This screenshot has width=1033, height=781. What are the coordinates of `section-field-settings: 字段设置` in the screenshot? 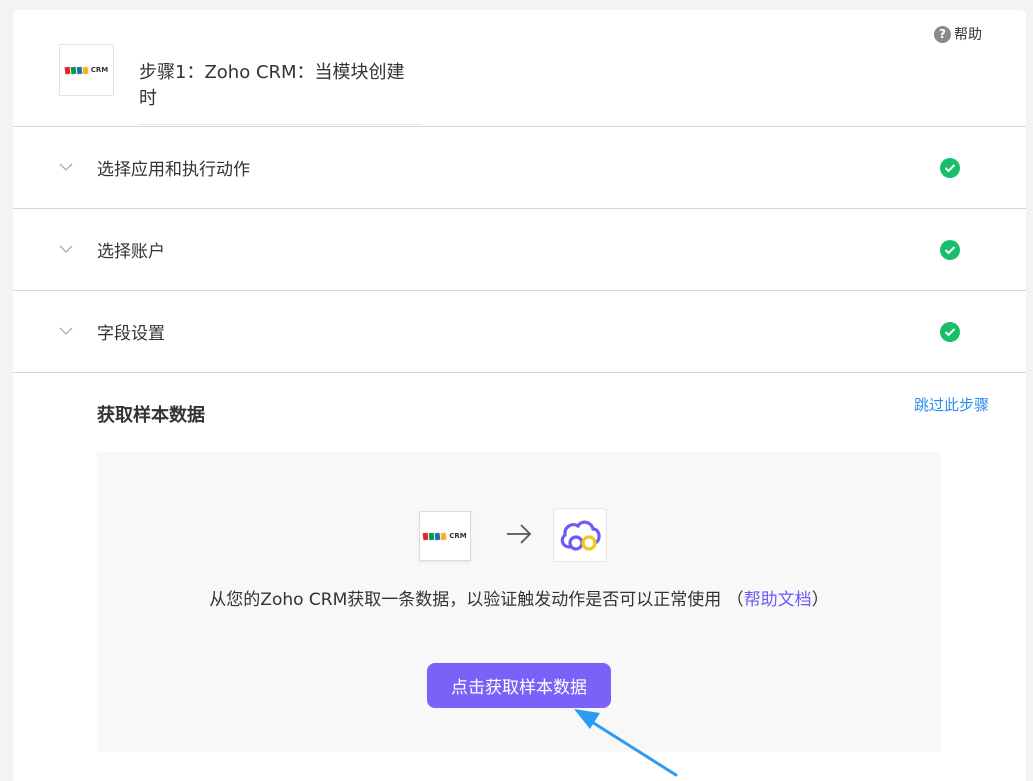 It's located at (519, 331).